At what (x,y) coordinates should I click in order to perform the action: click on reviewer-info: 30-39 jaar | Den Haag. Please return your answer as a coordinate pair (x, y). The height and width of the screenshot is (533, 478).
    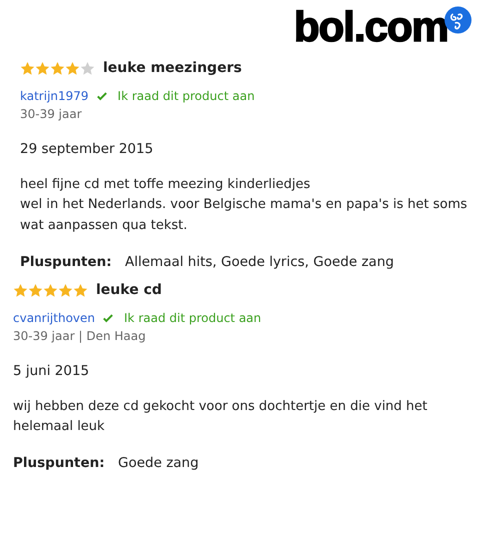
    Looking at the image, I should click on (80, 336).